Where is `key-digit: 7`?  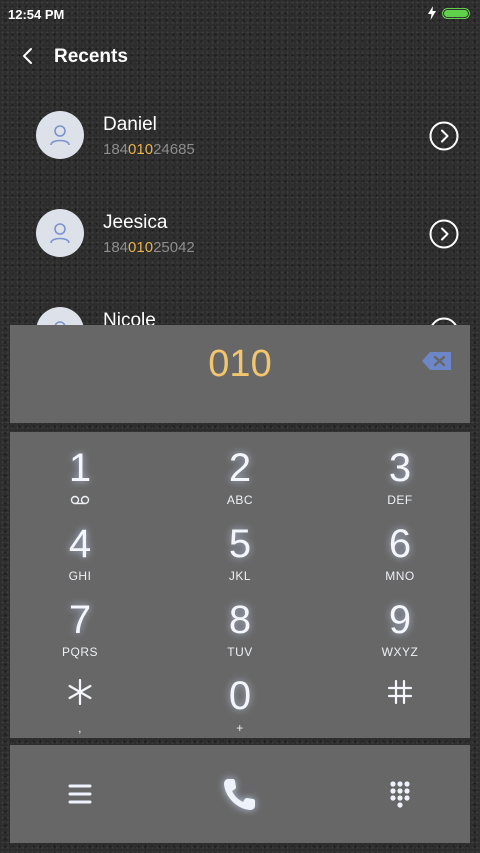 key-digit: 7 is located at coordinates (80, 620).